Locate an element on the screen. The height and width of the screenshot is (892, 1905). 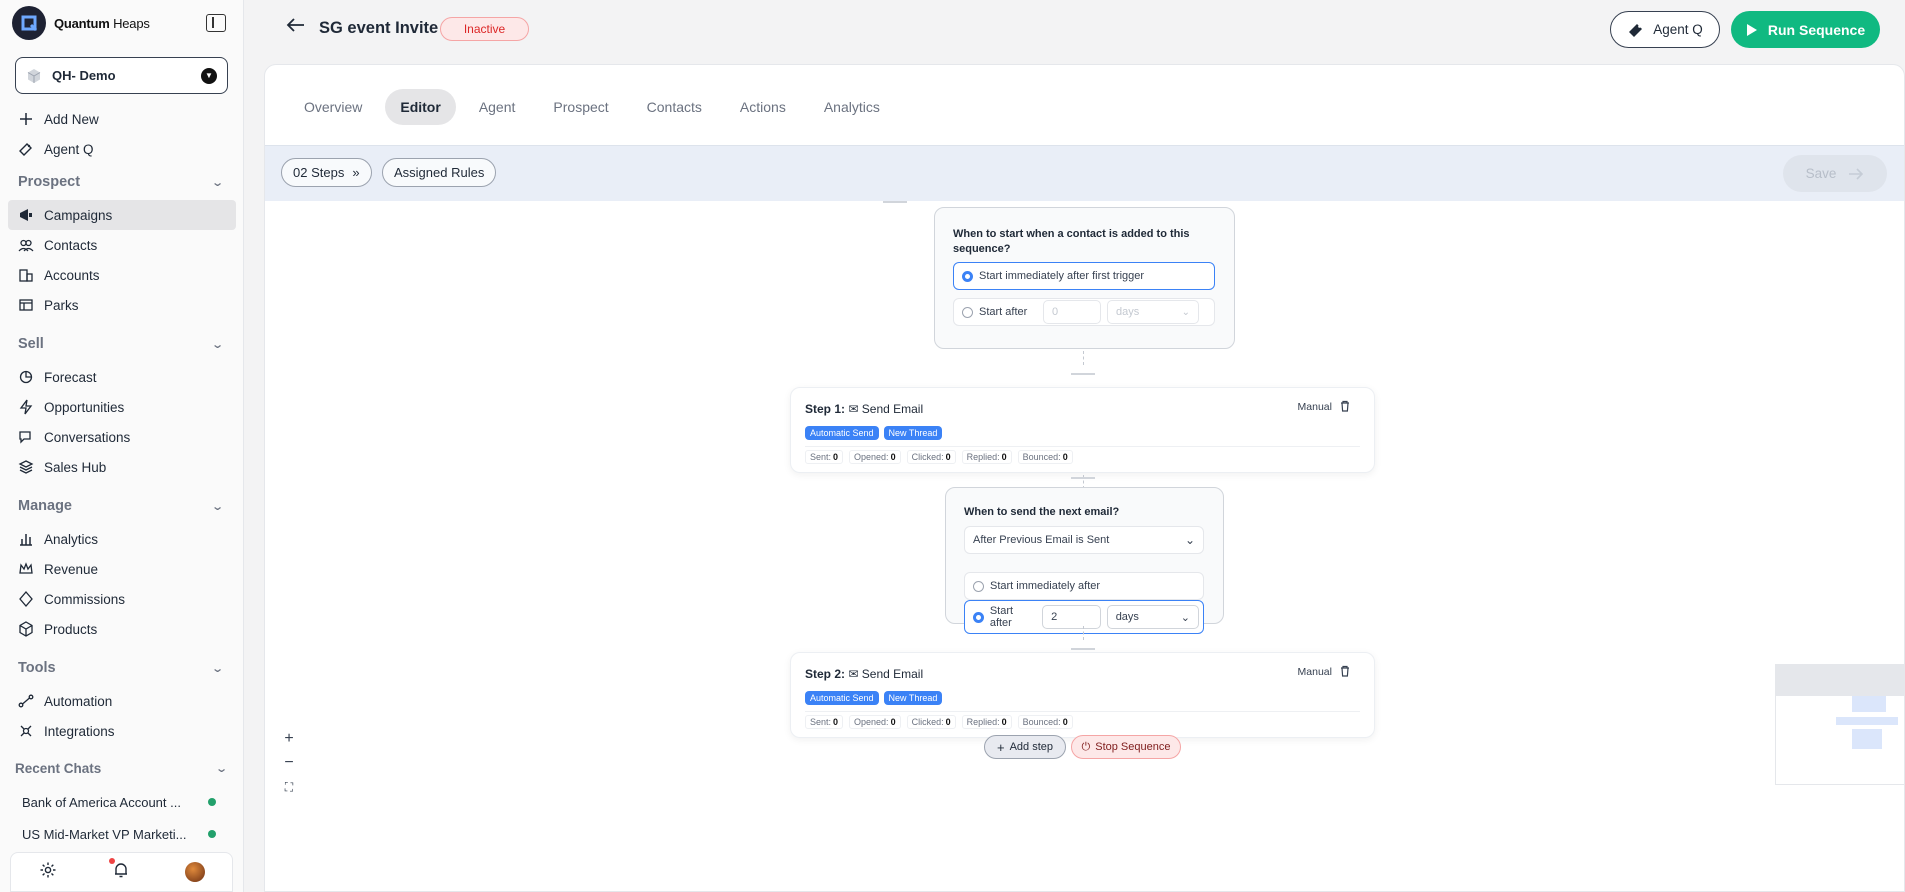
double-chevron-right-icon: » is located at coordinates (356, 172).